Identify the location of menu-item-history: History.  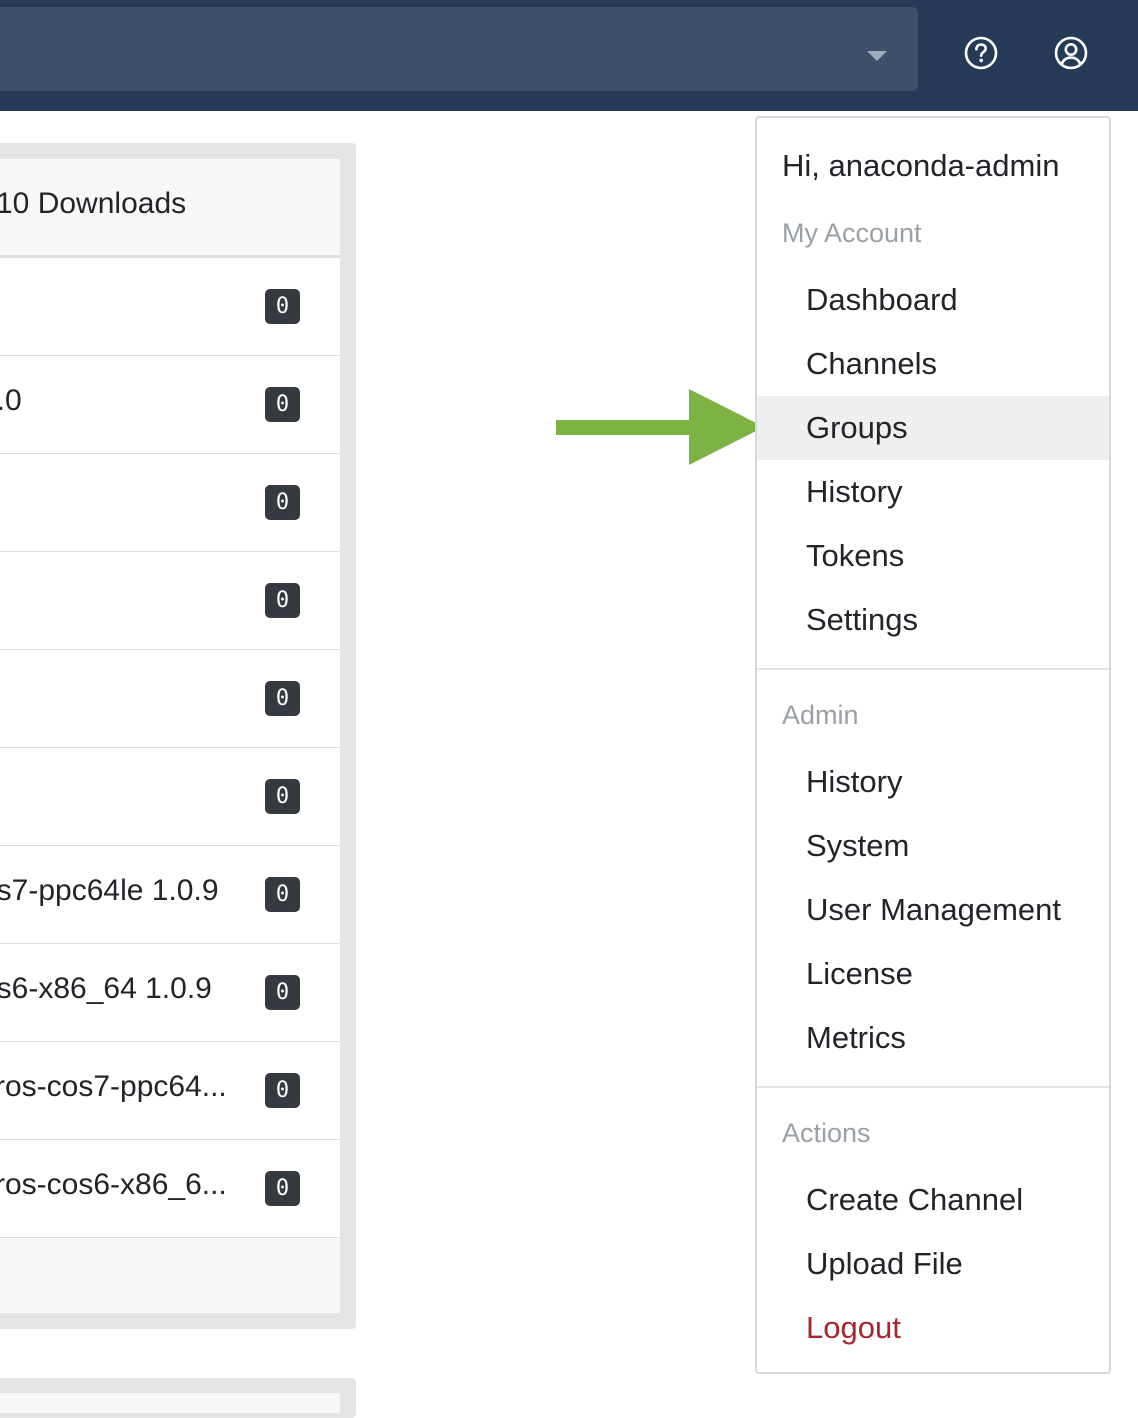
(933, 492).